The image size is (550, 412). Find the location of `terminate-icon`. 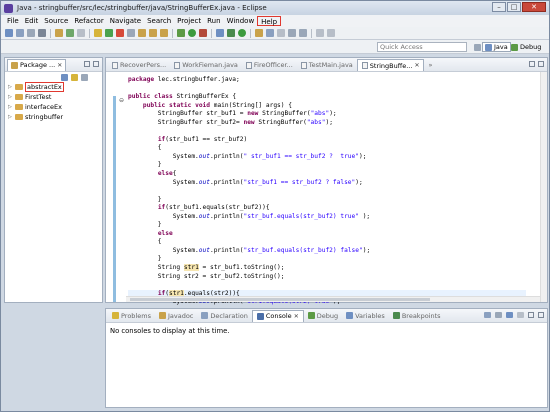

terminate-icon is located at coordinates (120, 33).